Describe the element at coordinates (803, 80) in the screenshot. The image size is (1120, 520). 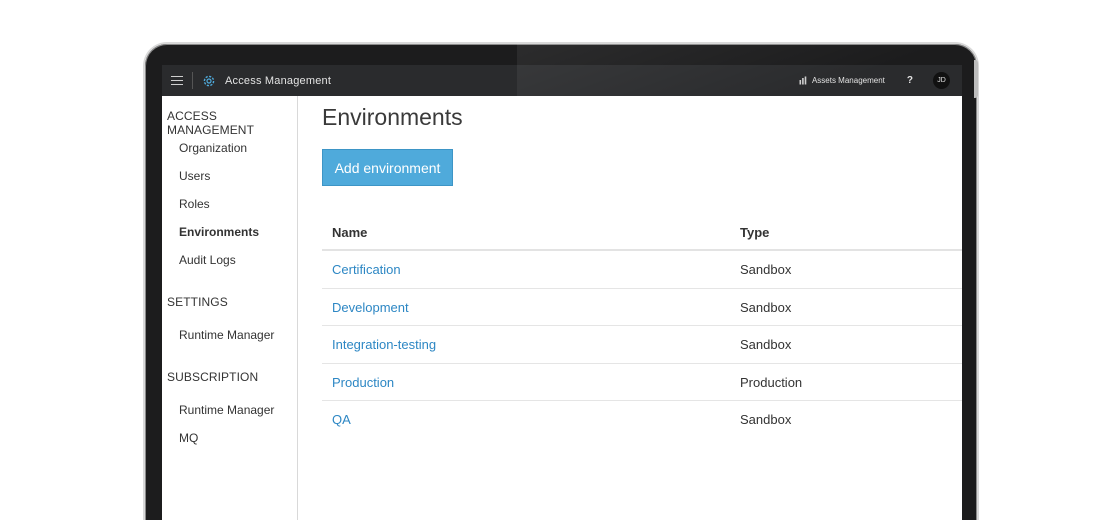
I see `assets-icon` at that location.